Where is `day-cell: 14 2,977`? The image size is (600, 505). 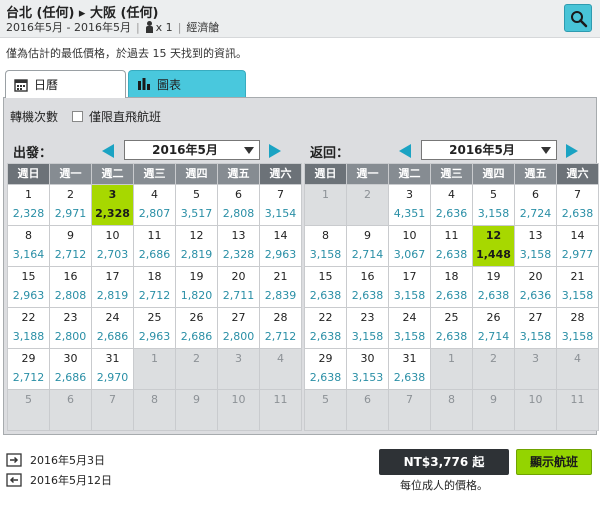
day-cell: 14 2,977 is located at coordinates (577, 246).